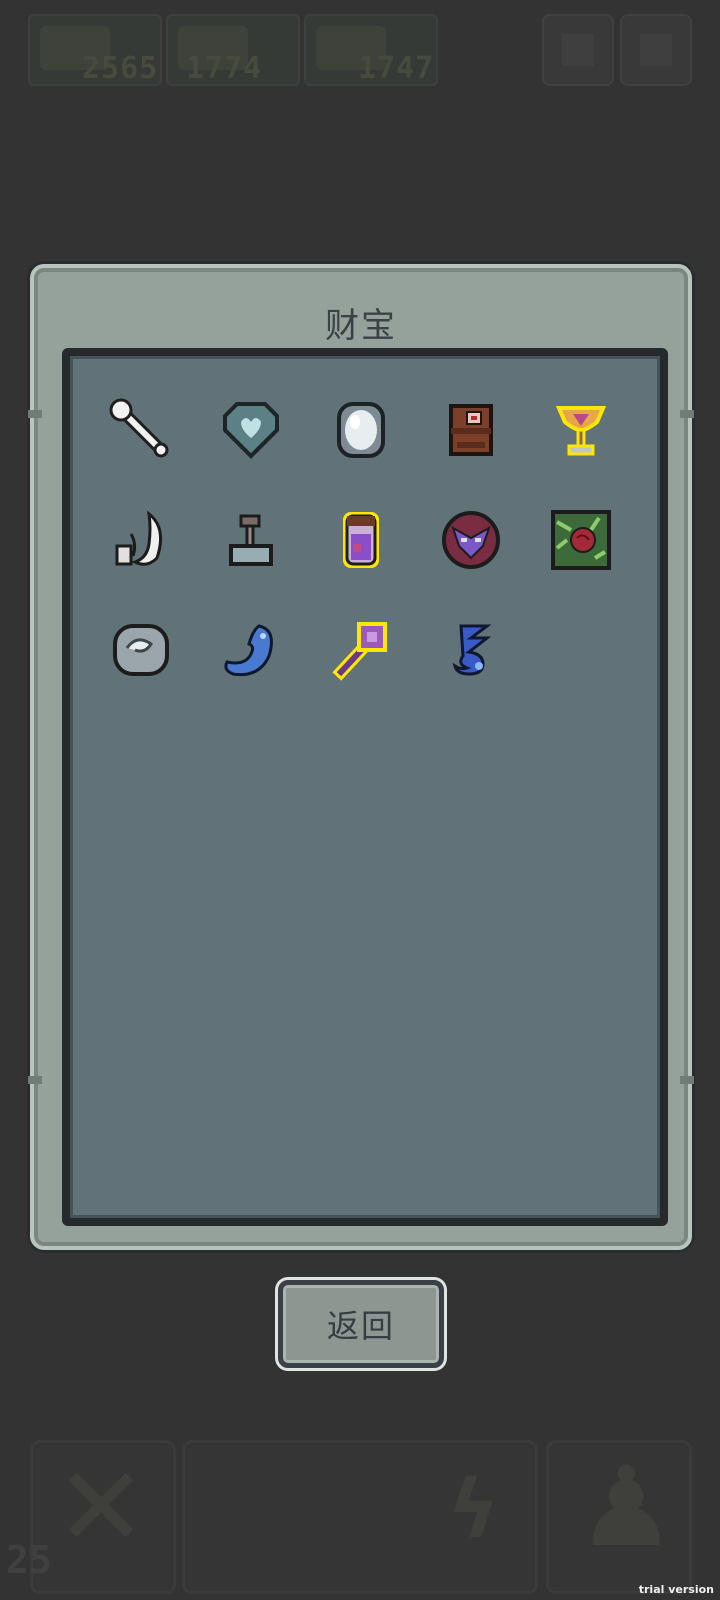  I want to click on swirl-stone-icon, so click(141, 650).